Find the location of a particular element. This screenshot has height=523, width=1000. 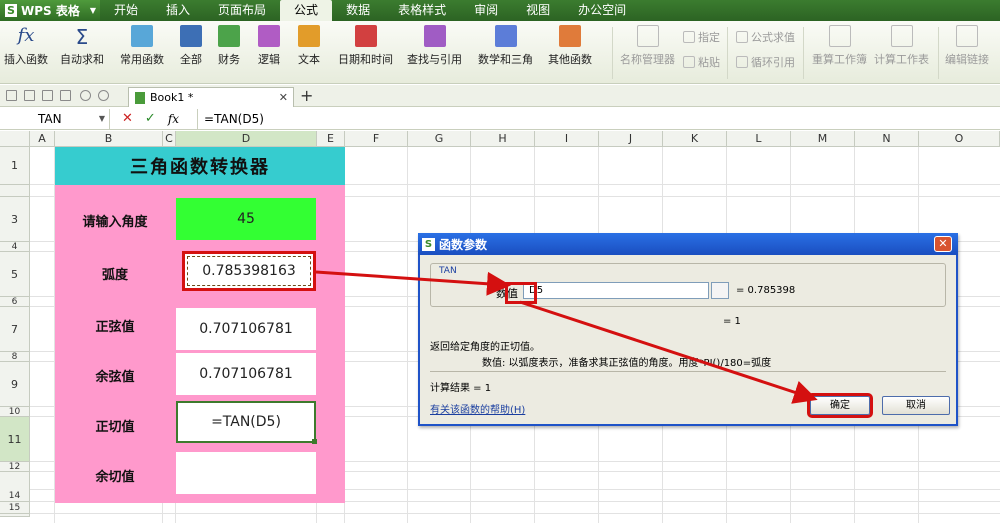

calc-sheet-label: 计算工作表 is located at coordinates (901, 59).